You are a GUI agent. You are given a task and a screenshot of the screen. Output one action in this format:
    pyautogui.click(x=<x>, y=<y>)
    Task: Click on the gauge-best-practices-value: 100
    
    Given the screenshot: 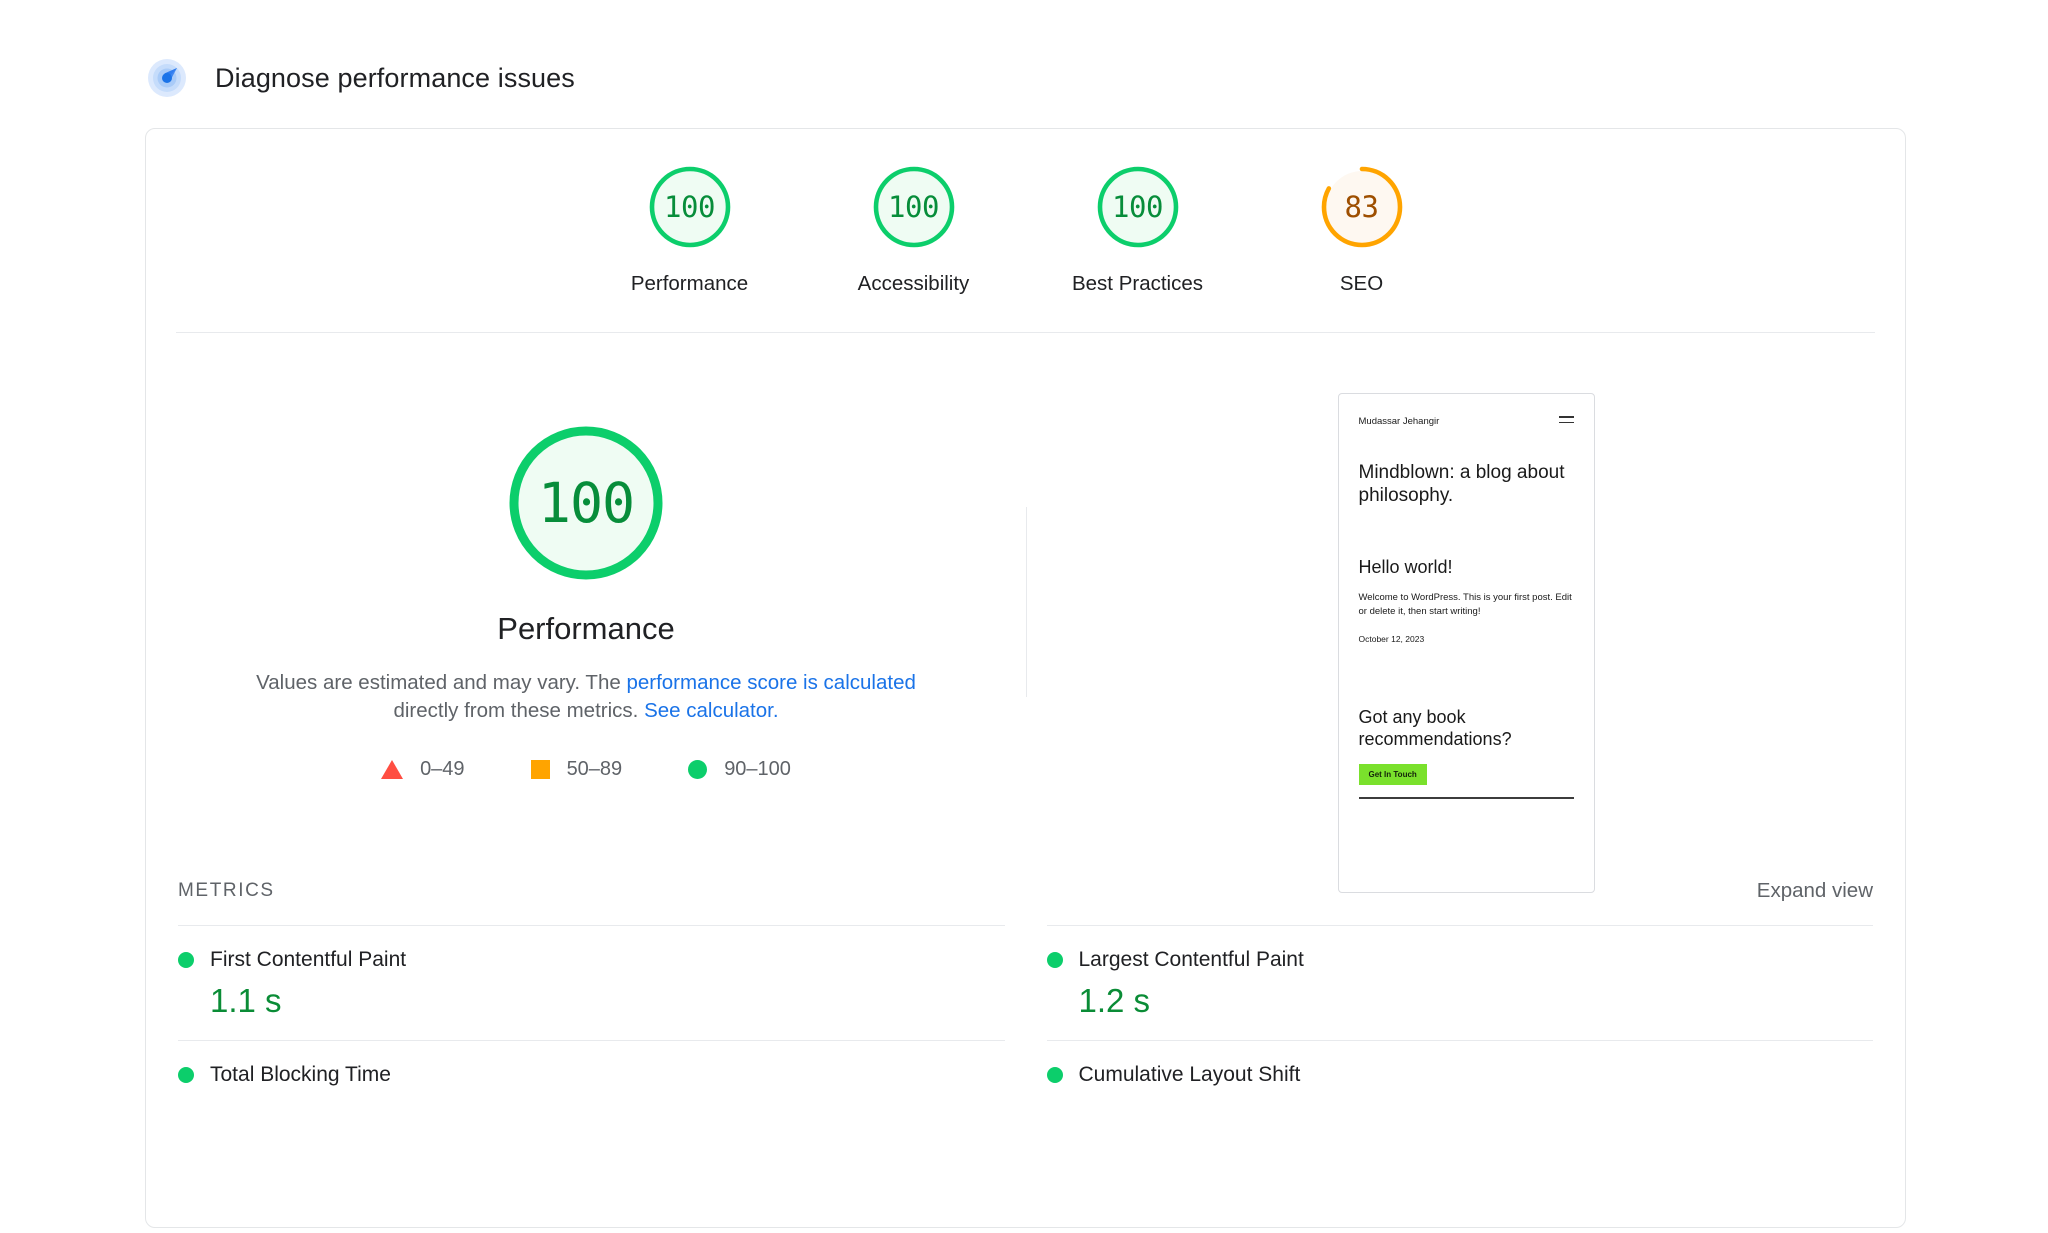 What is the action you would take?
    pyautogui.click(x=1137, y=207)
    